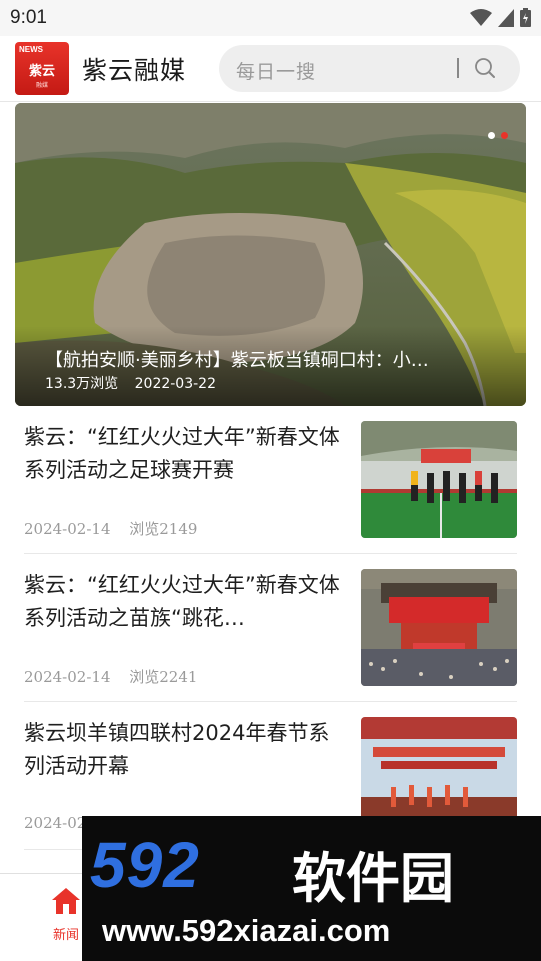 This screenshot has width=541, height=961. Describe the element at coordinates (31, 49) in the screenshot. I see `logo-news-text: NEWS` at that location.